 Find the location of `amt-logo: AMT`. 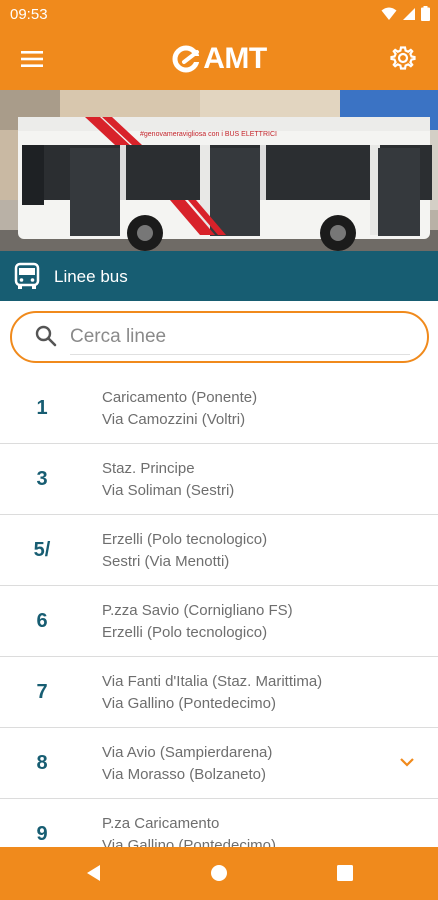

amt-logo: AMT is located at coordinates (219, 60).